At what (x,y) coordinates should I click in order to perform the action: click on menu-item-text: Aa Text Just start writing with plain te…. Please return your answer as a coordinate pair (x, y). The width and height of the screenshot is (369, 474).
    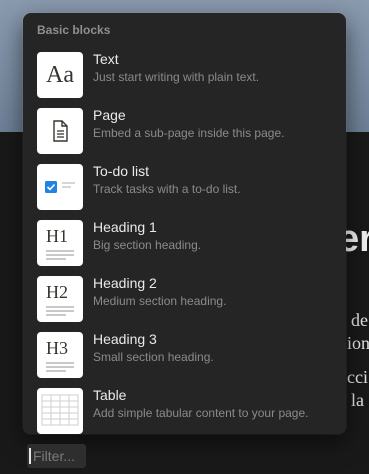
    Looking at the image, I should click on (184, 75).